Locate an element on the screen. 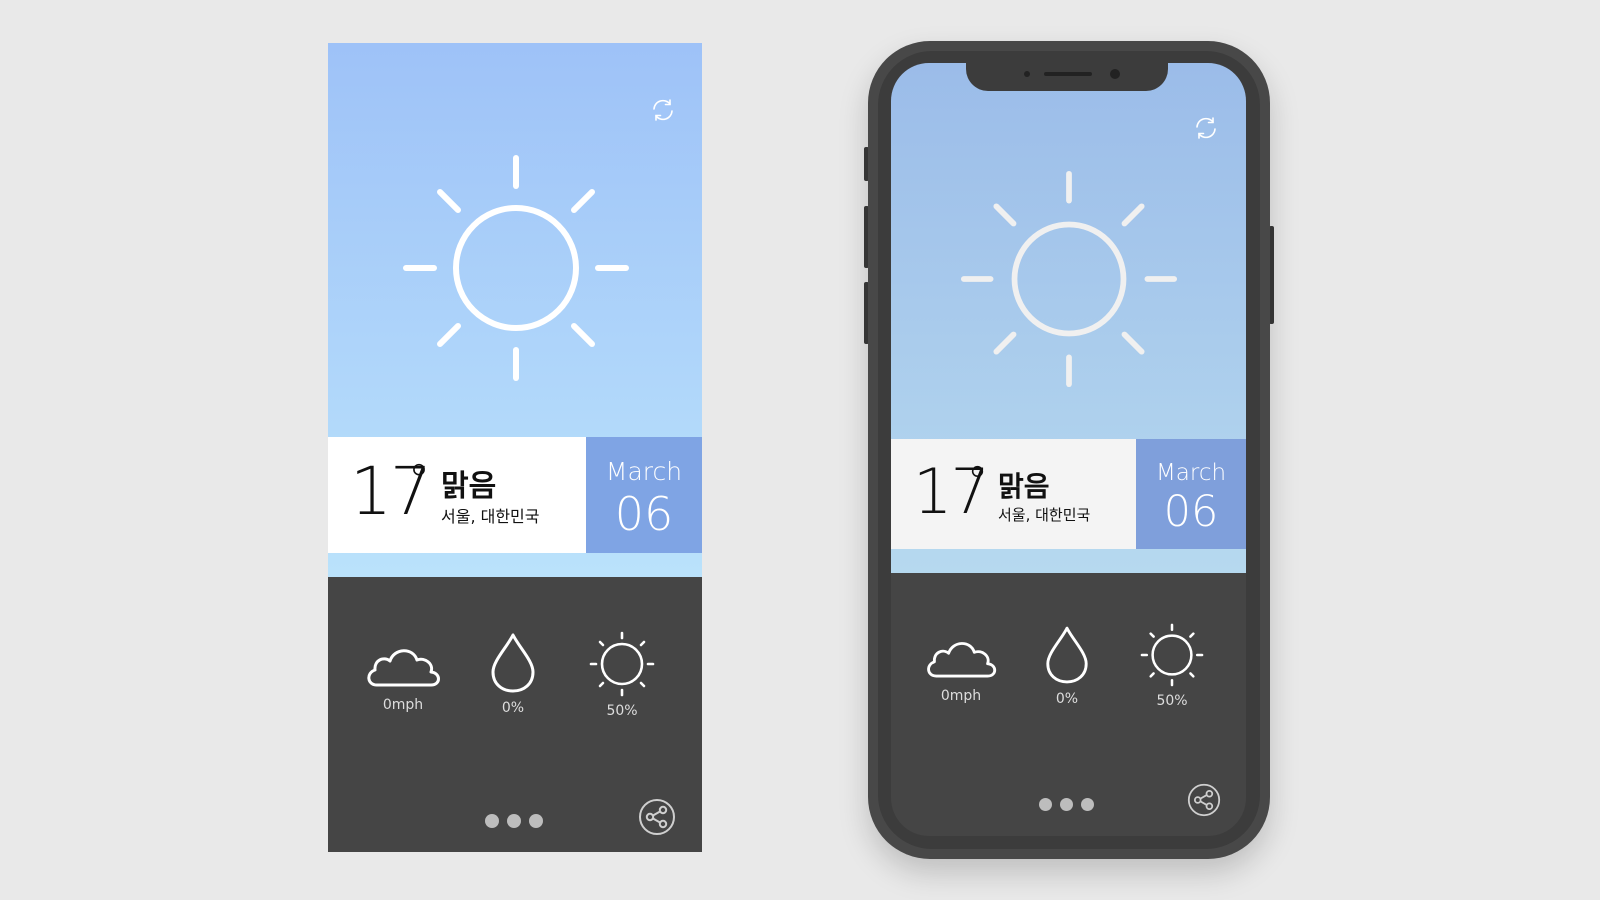 This screenshot has width=1600, height=900. front-camera is located at coordinates (1115, 74).